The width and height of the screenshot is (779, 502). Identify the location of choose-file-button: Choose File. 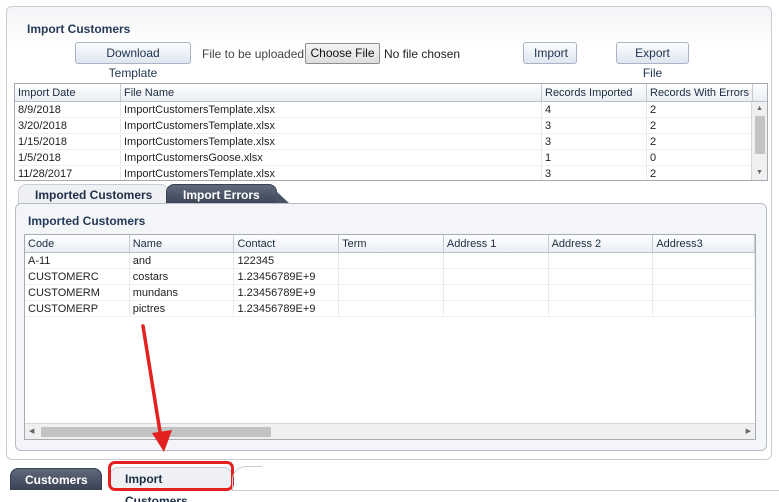
(342, 53).